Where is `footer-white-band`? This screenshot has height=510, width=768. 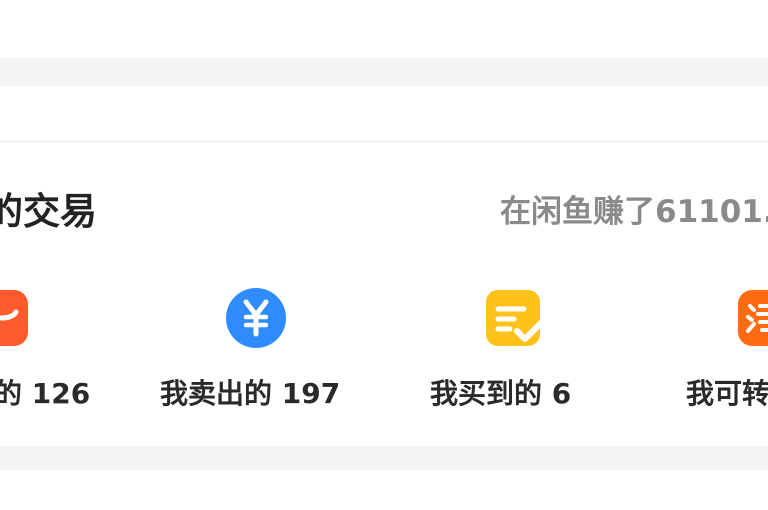
footer-white-band is located at coordinates (384, 490).